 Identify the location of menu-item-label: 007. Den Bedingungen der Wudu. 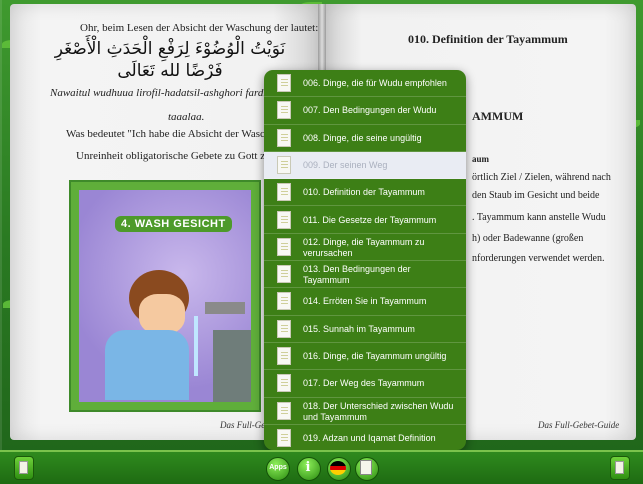
(370, 110).